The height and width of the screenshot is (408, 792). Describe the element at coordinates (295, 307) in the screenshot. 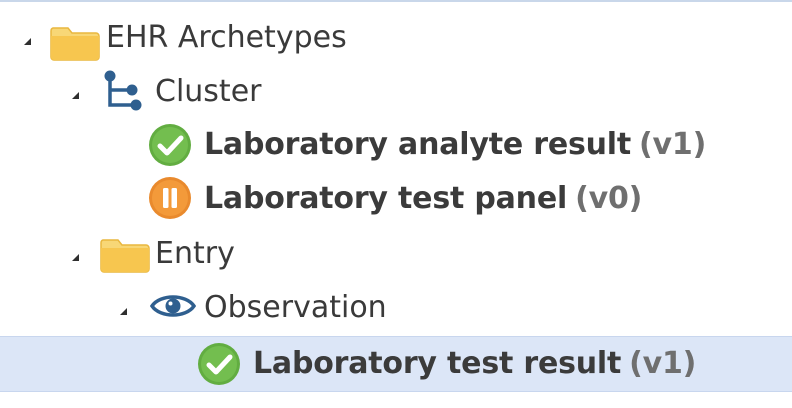

I see `tree-node-label: Observation` at that location.